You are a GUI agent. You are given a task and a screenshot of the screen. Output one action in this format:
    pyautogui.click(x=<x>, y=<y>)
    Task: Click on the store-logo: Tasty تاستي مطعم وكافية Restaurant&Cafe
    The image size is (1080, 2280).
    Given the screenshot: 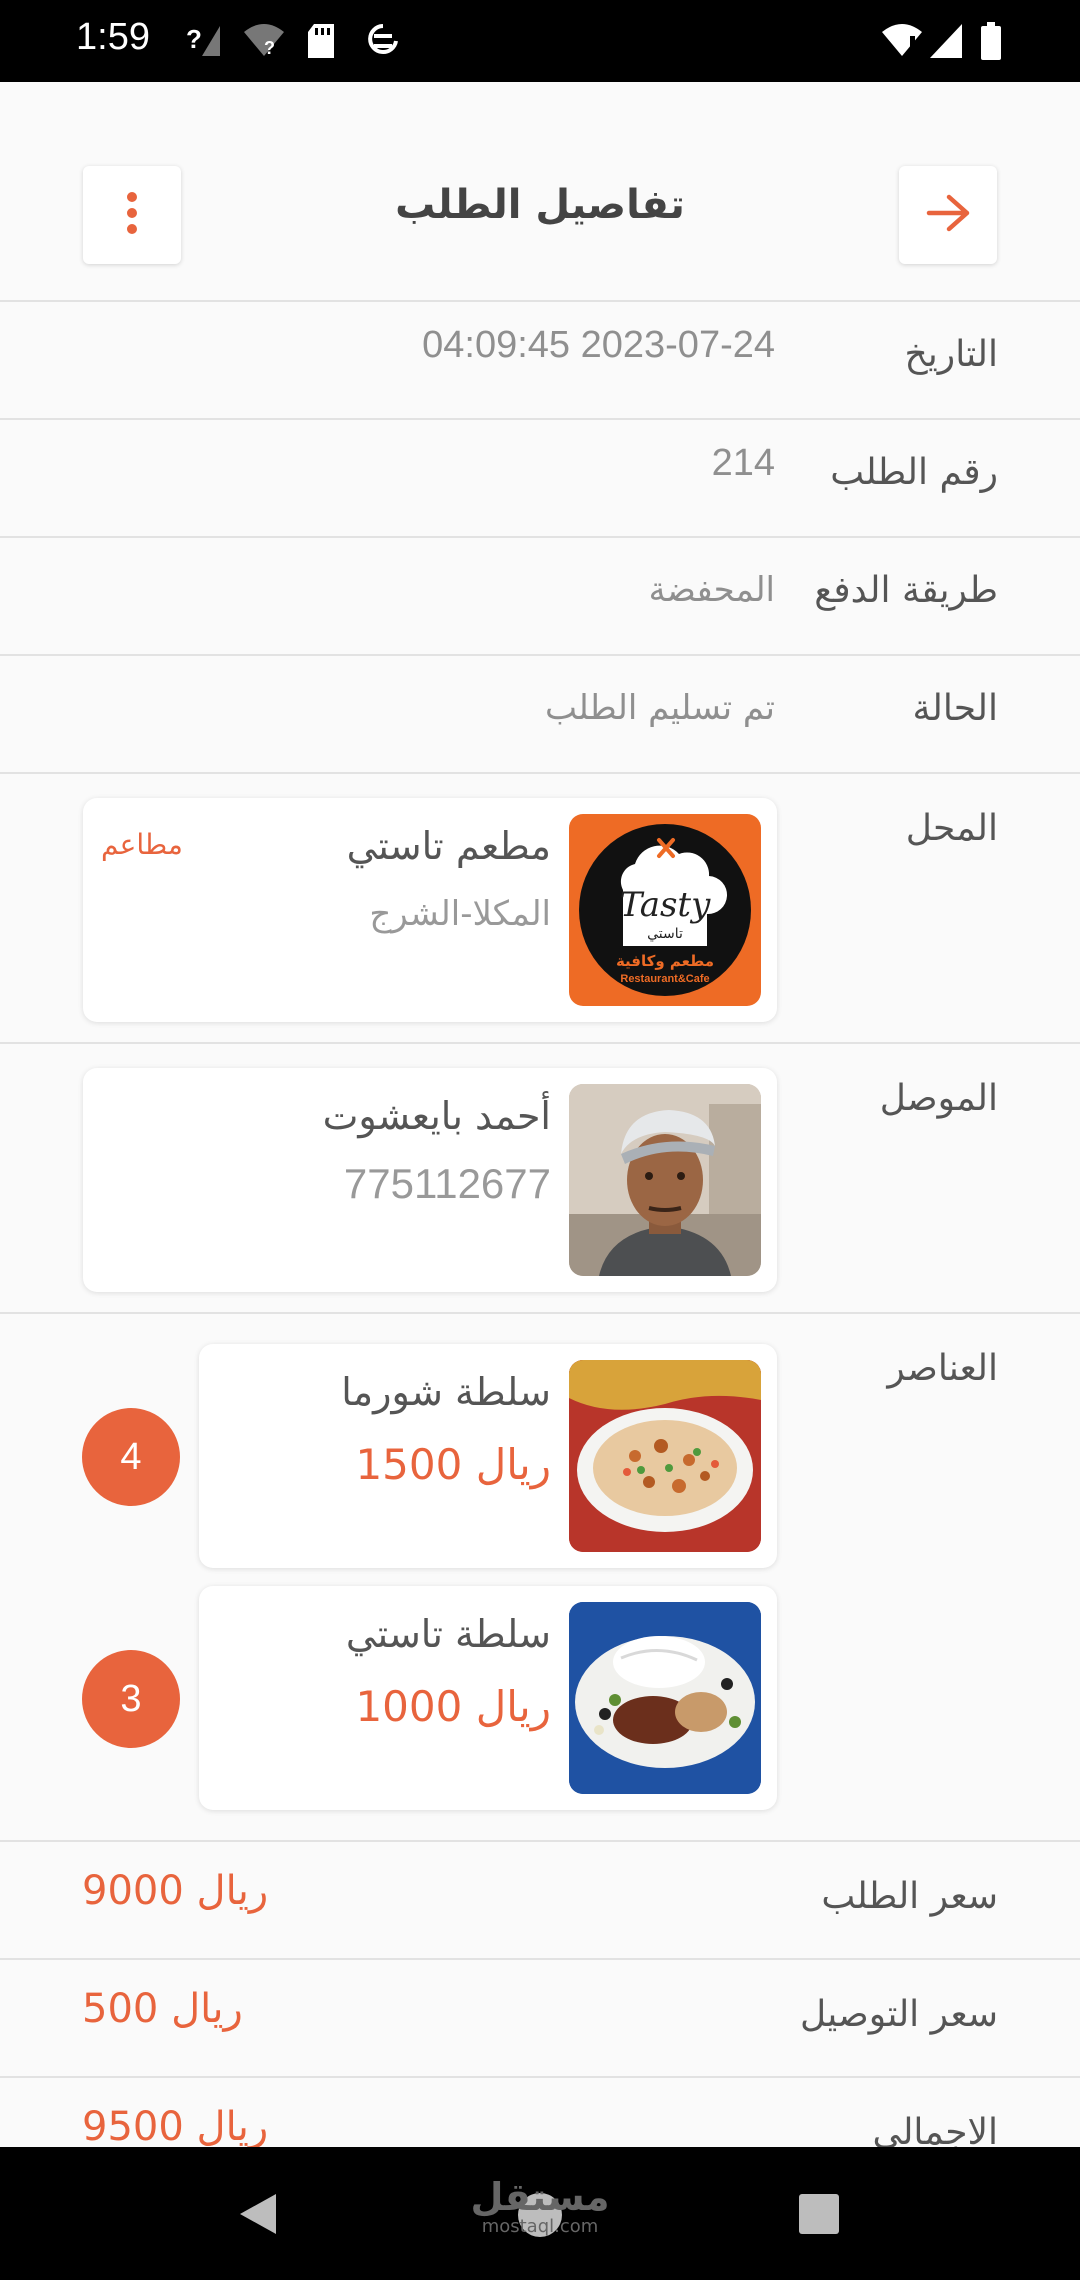 What is the action you would take?
    pyautogui.click(x=665, y=910)
    